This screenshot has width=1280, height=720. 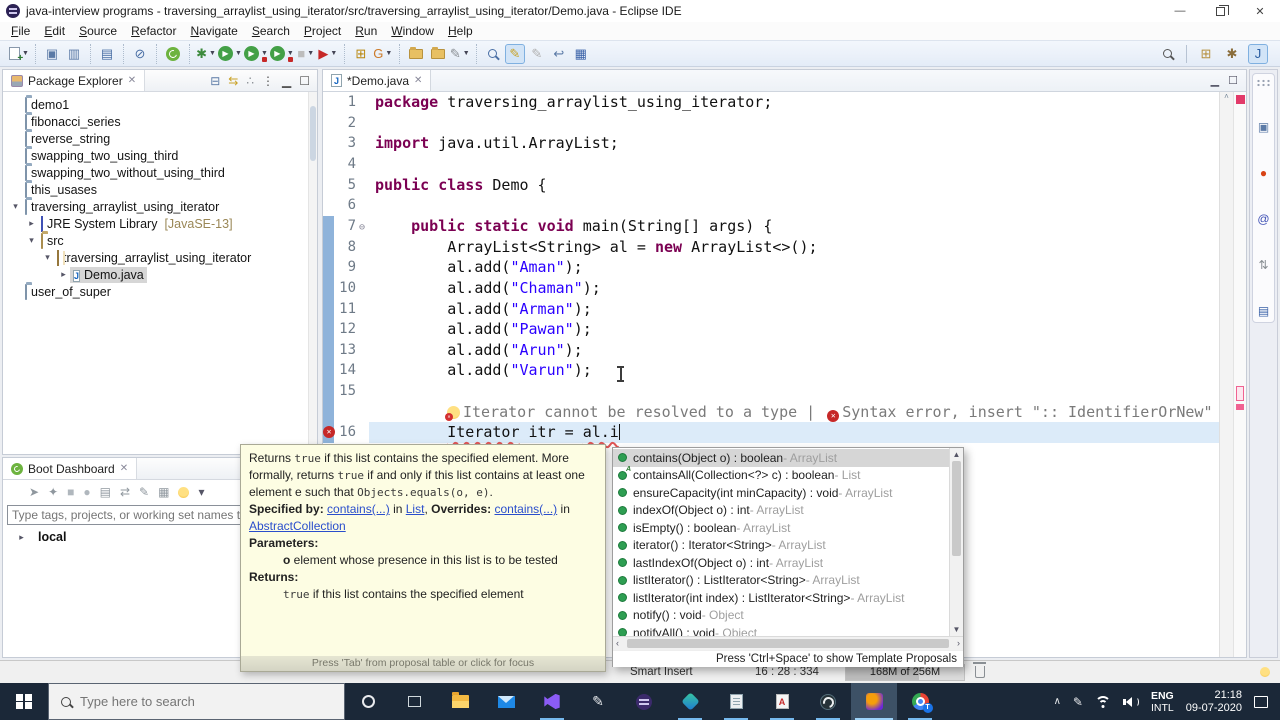 I want to click on code-line: 9 al.add("Aman");, so click(x=771, y=268).